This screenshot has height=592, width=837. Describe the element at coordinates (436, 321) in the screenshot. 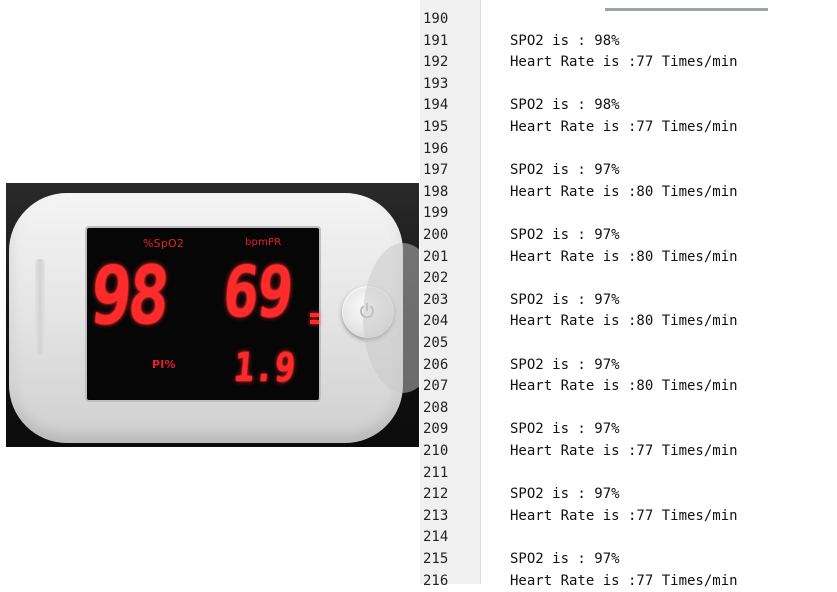

I see `line-number: 204` at that location.